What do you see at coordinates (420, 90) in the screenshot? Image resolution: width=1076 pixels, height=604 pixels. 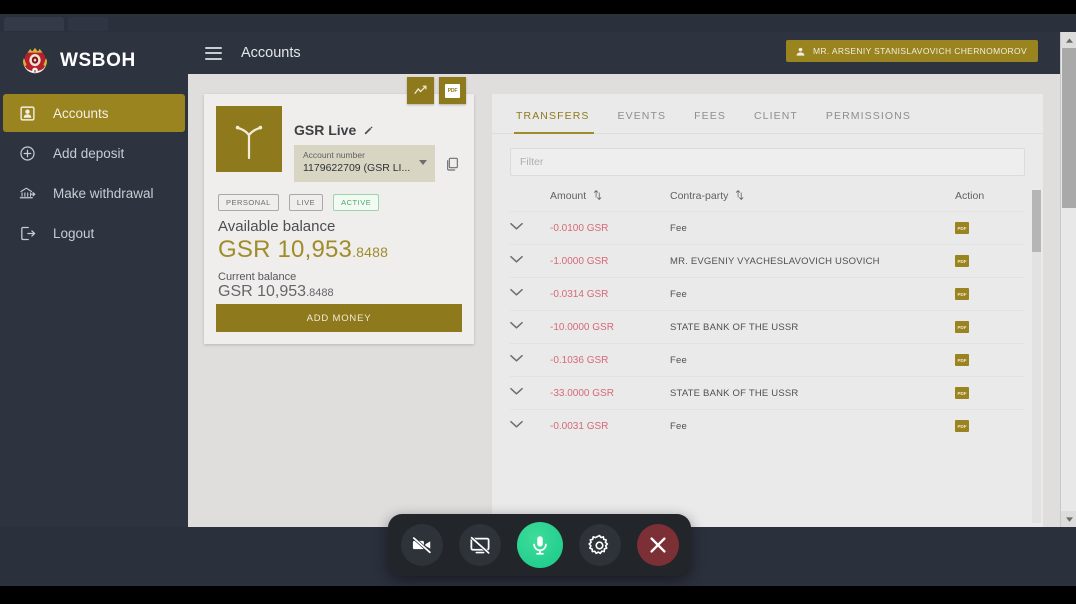 I see `chart-button` at bounding box center [420, 90].